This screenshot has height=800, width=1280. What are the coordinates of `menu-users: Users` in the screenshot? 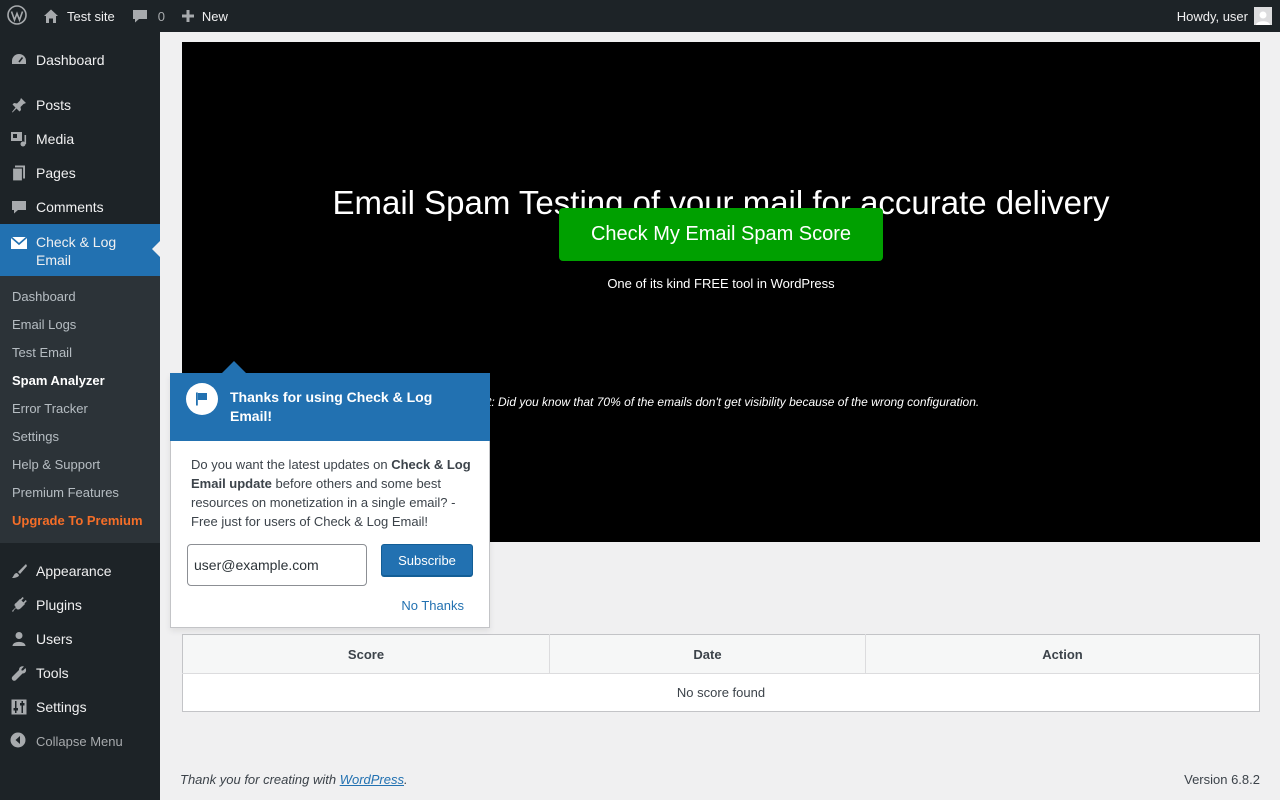 It's located at (80, 639).